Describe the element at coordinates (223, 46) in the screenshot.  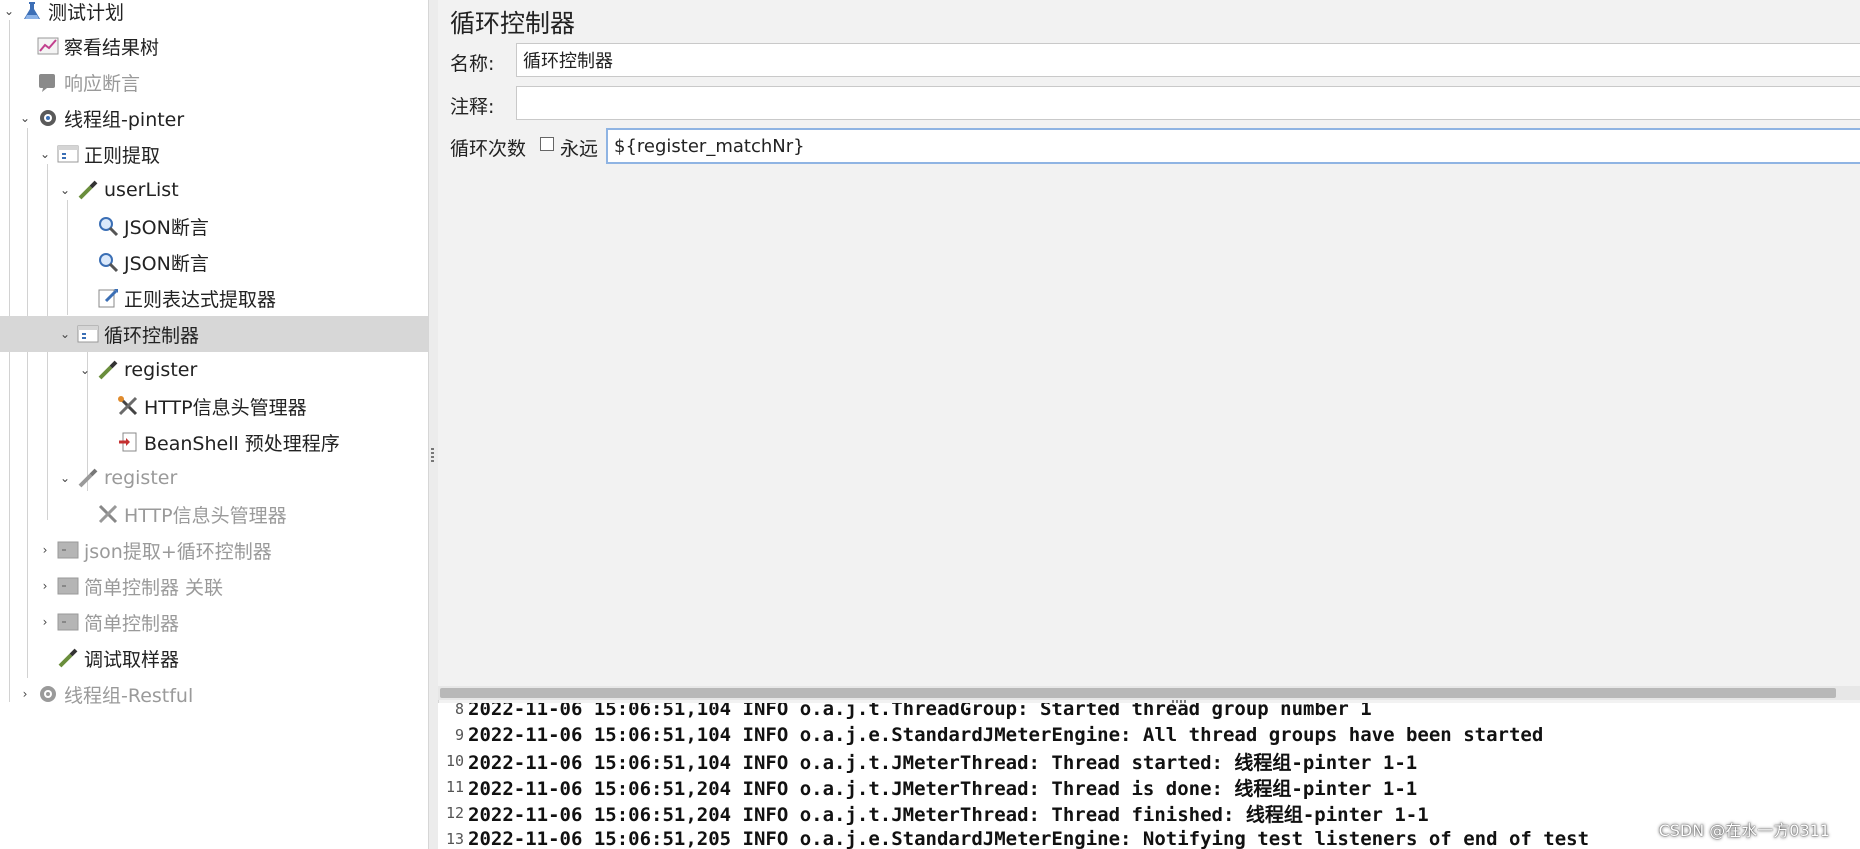
I see `tree-item-view-results-tree: 察看结果树` at that location.